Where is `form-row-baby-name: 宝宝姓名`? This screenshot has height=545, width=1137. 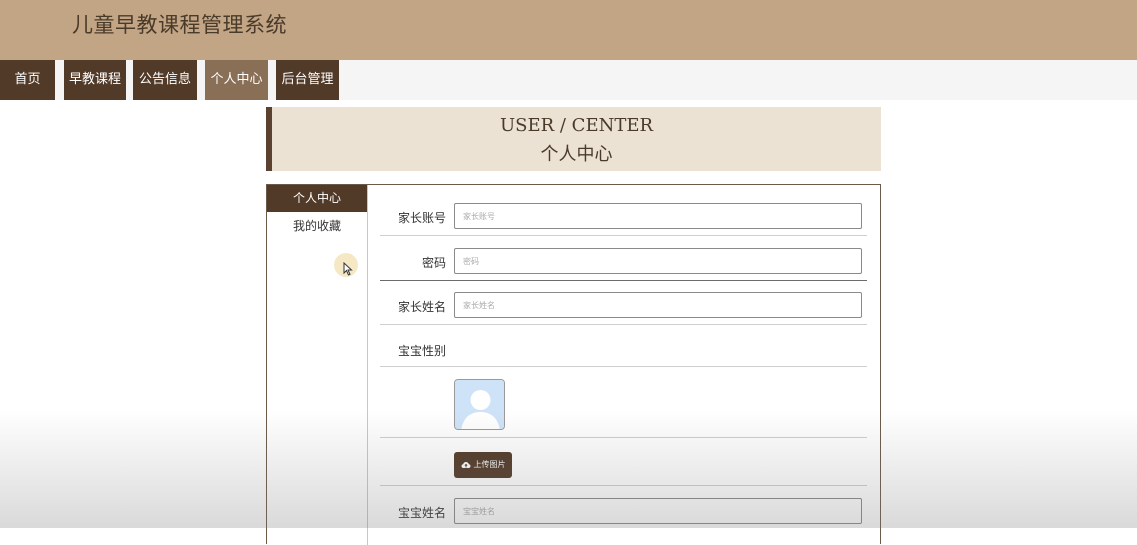 form-row-baby-name: 宝宝姓名 is located at coordinates (623, 511).